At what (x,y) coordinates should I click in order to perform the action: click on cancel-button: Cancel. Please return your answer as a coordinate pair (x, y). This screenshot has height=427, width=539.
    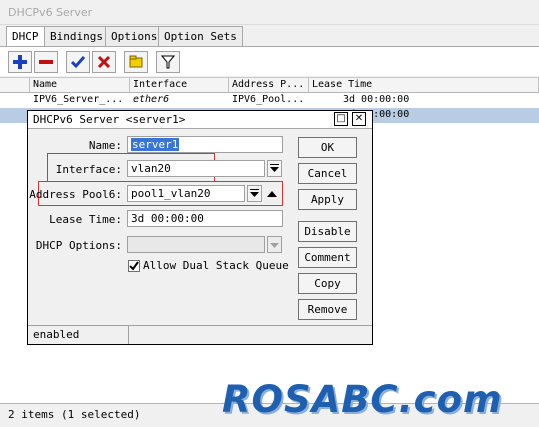
    Looking at the image, I should click on (327, 173).